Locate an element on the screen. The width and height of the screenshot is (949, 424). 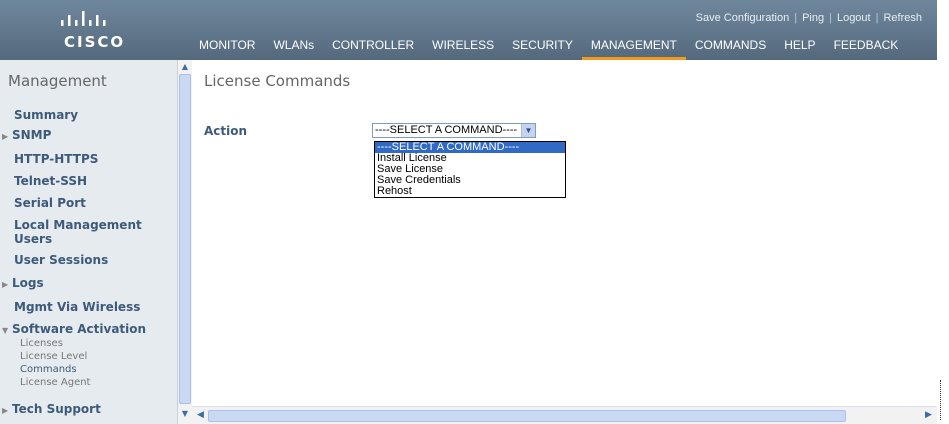
collapse-arrow-icon: ▼ is located at coordinates (5, 330).